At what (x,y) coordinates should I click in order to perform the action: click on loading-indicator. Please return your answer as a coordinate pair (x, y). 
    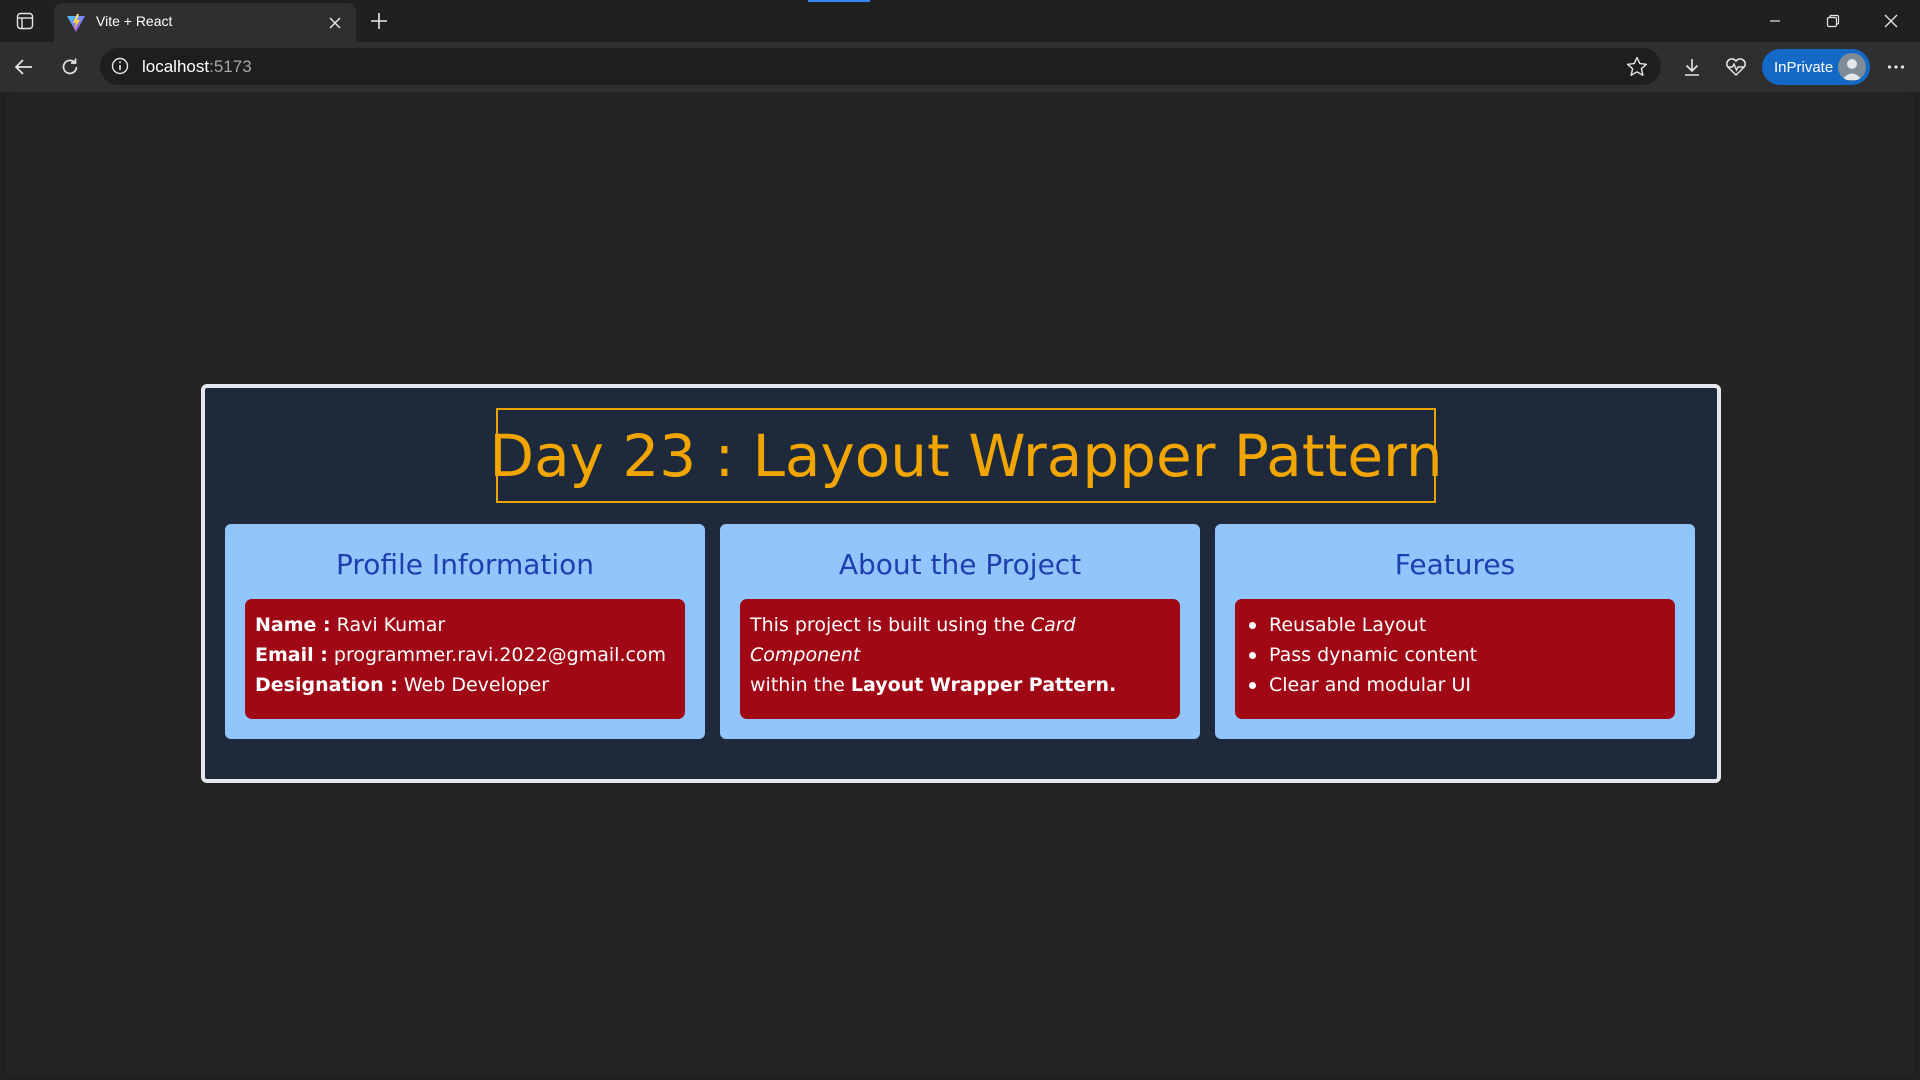
    Looking at the image, I should click on (839, 1).